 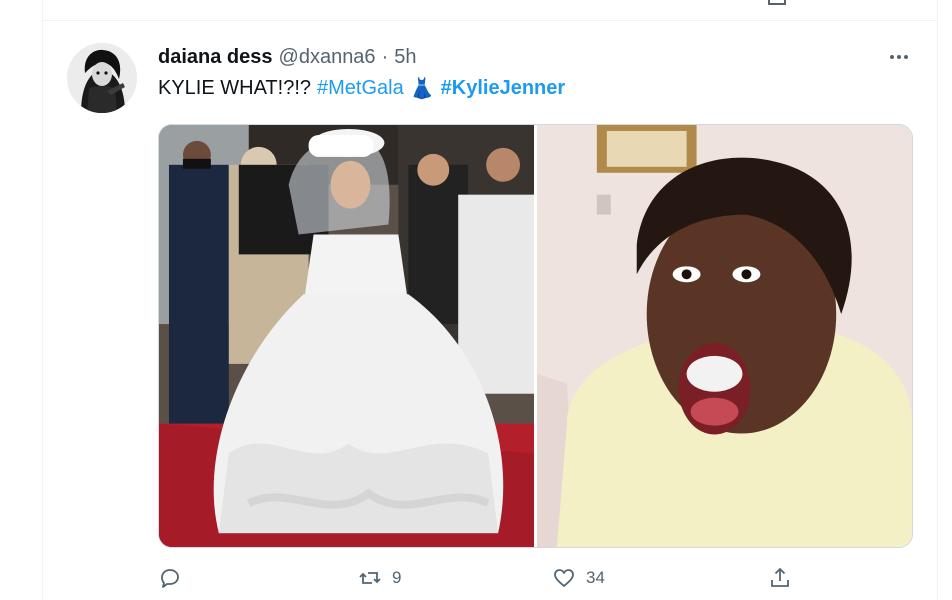 I want to click on avatar, so click(x=102, y=78).